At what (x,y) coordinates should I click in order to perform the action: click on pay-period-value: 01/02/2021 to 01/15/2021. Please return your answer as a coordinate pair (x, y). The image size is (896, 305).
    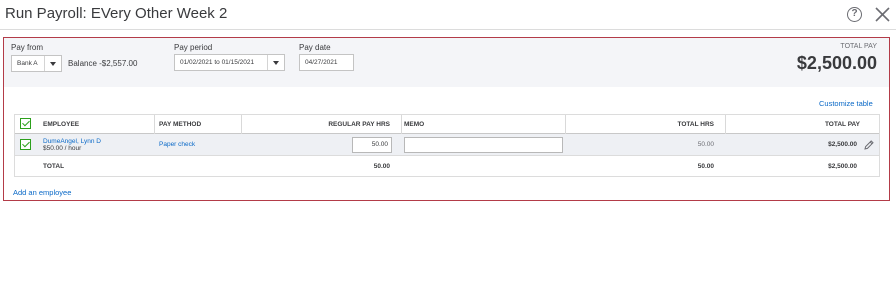
    Looking at the image, I should click on (217, 62).